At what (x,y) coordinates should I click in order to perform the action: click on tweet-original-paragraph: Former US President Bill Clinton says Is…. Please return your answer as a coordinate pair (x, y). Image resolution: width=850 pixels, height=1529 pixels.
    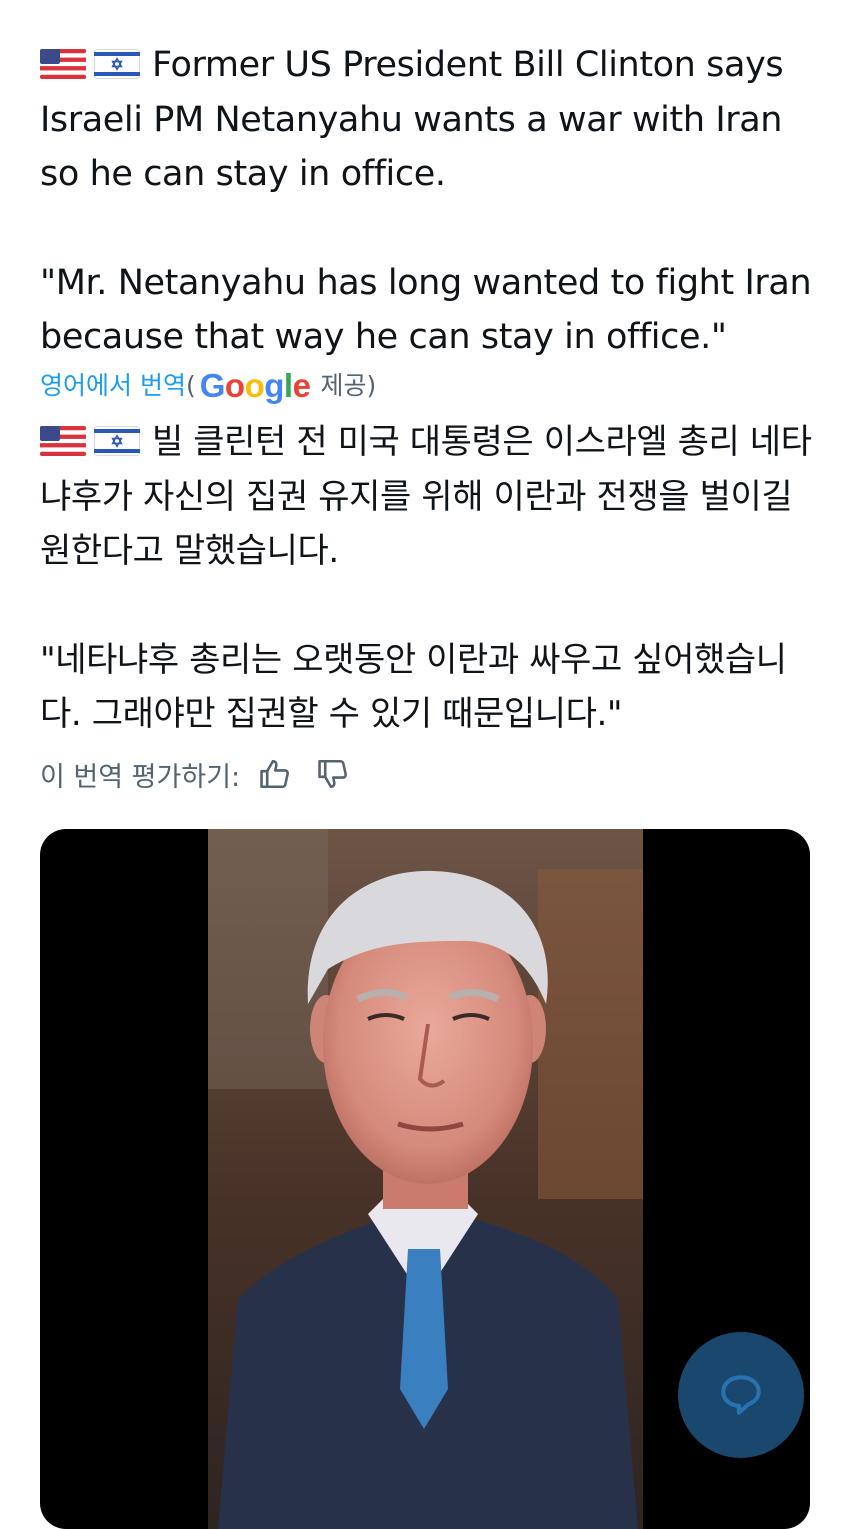
    Looking at the image, I should click on (430, 120).